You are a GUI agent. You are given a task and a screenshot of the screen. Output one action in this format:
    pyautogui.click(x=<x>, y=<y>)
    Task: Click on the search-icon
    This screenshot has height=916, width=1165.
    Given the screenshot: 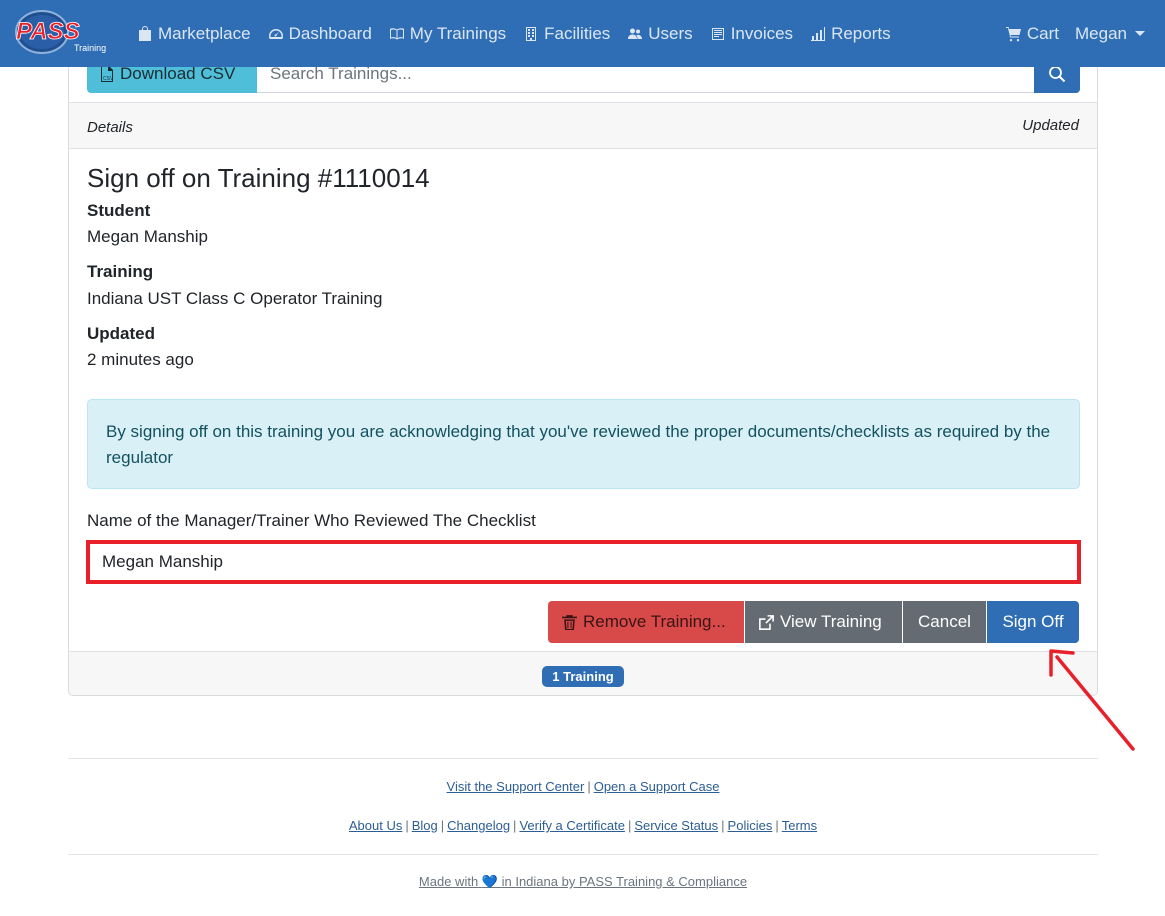 What is the action you would take?
    pyautogui.click(x=1057, y=74)
    